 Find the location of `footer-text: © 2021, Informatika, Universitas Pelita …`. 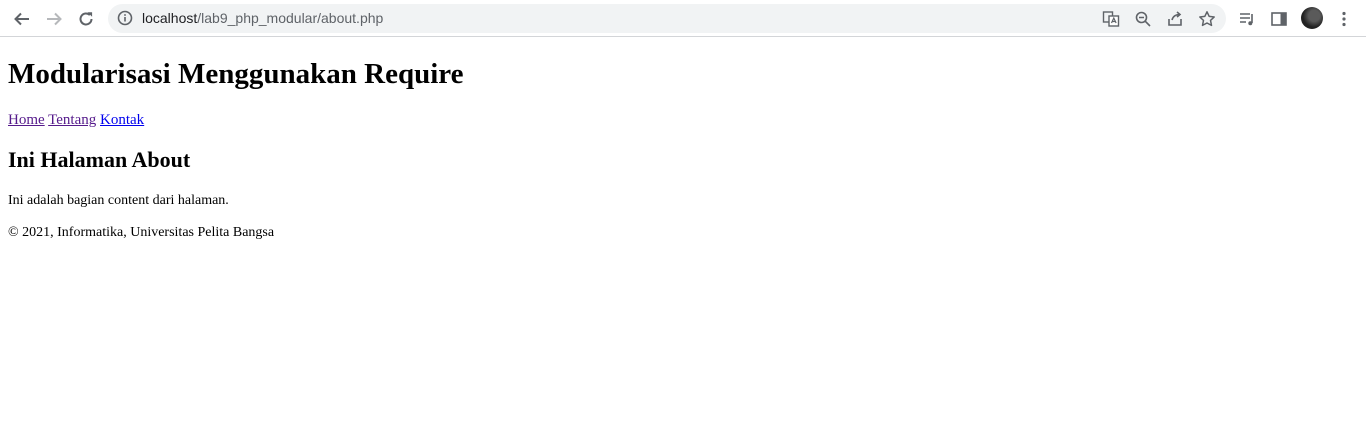

footer-text: © 2021, Informatika, Universitas Pelita … is located at coordinates (141, 232).